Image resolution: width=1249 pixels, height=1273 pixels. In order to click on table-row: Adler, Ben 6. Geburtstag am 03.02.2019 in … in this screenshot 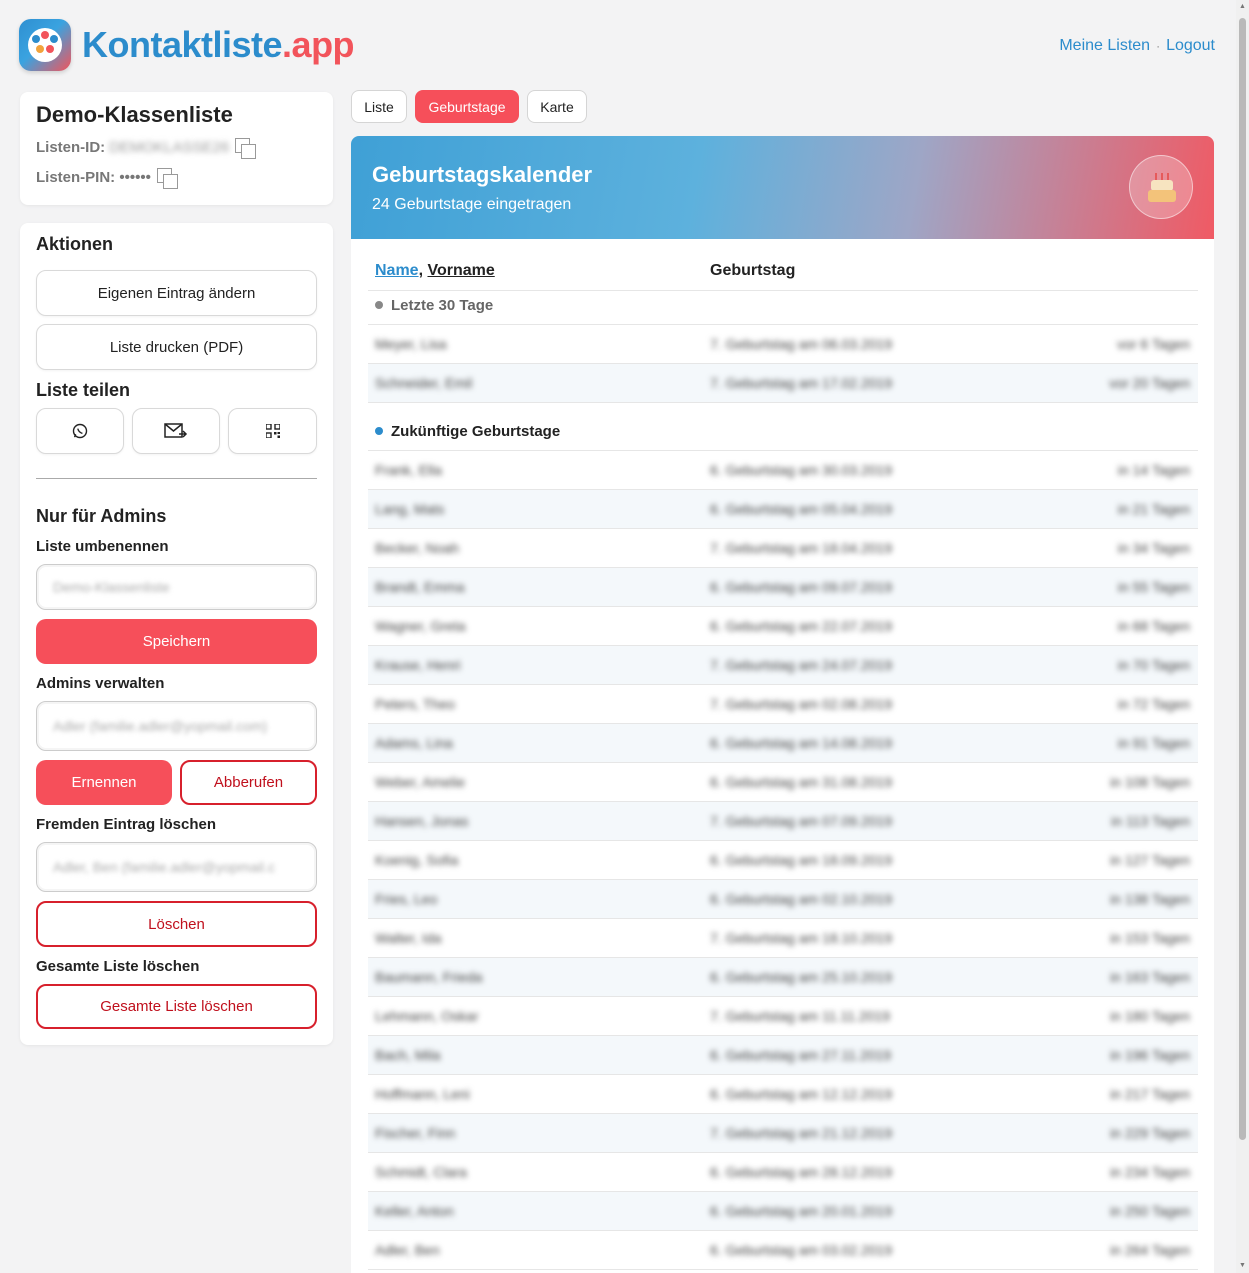, I will do `click(783, 1250)`.